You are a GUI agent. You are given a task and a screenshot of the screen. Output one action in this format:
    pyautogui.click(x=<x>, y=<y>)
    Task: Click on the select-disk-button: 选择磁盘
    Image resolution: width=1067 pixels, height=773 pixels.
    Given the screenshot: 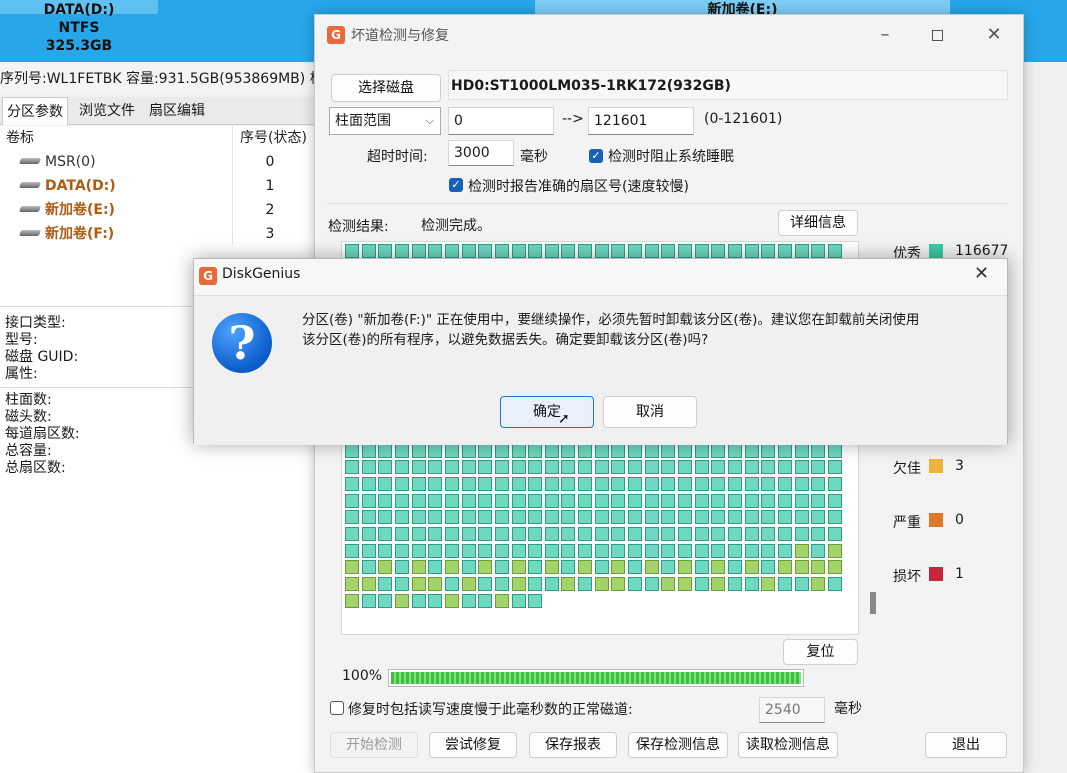 What is the action you would take?
    pyautogui.click(x=386, y=88)
    